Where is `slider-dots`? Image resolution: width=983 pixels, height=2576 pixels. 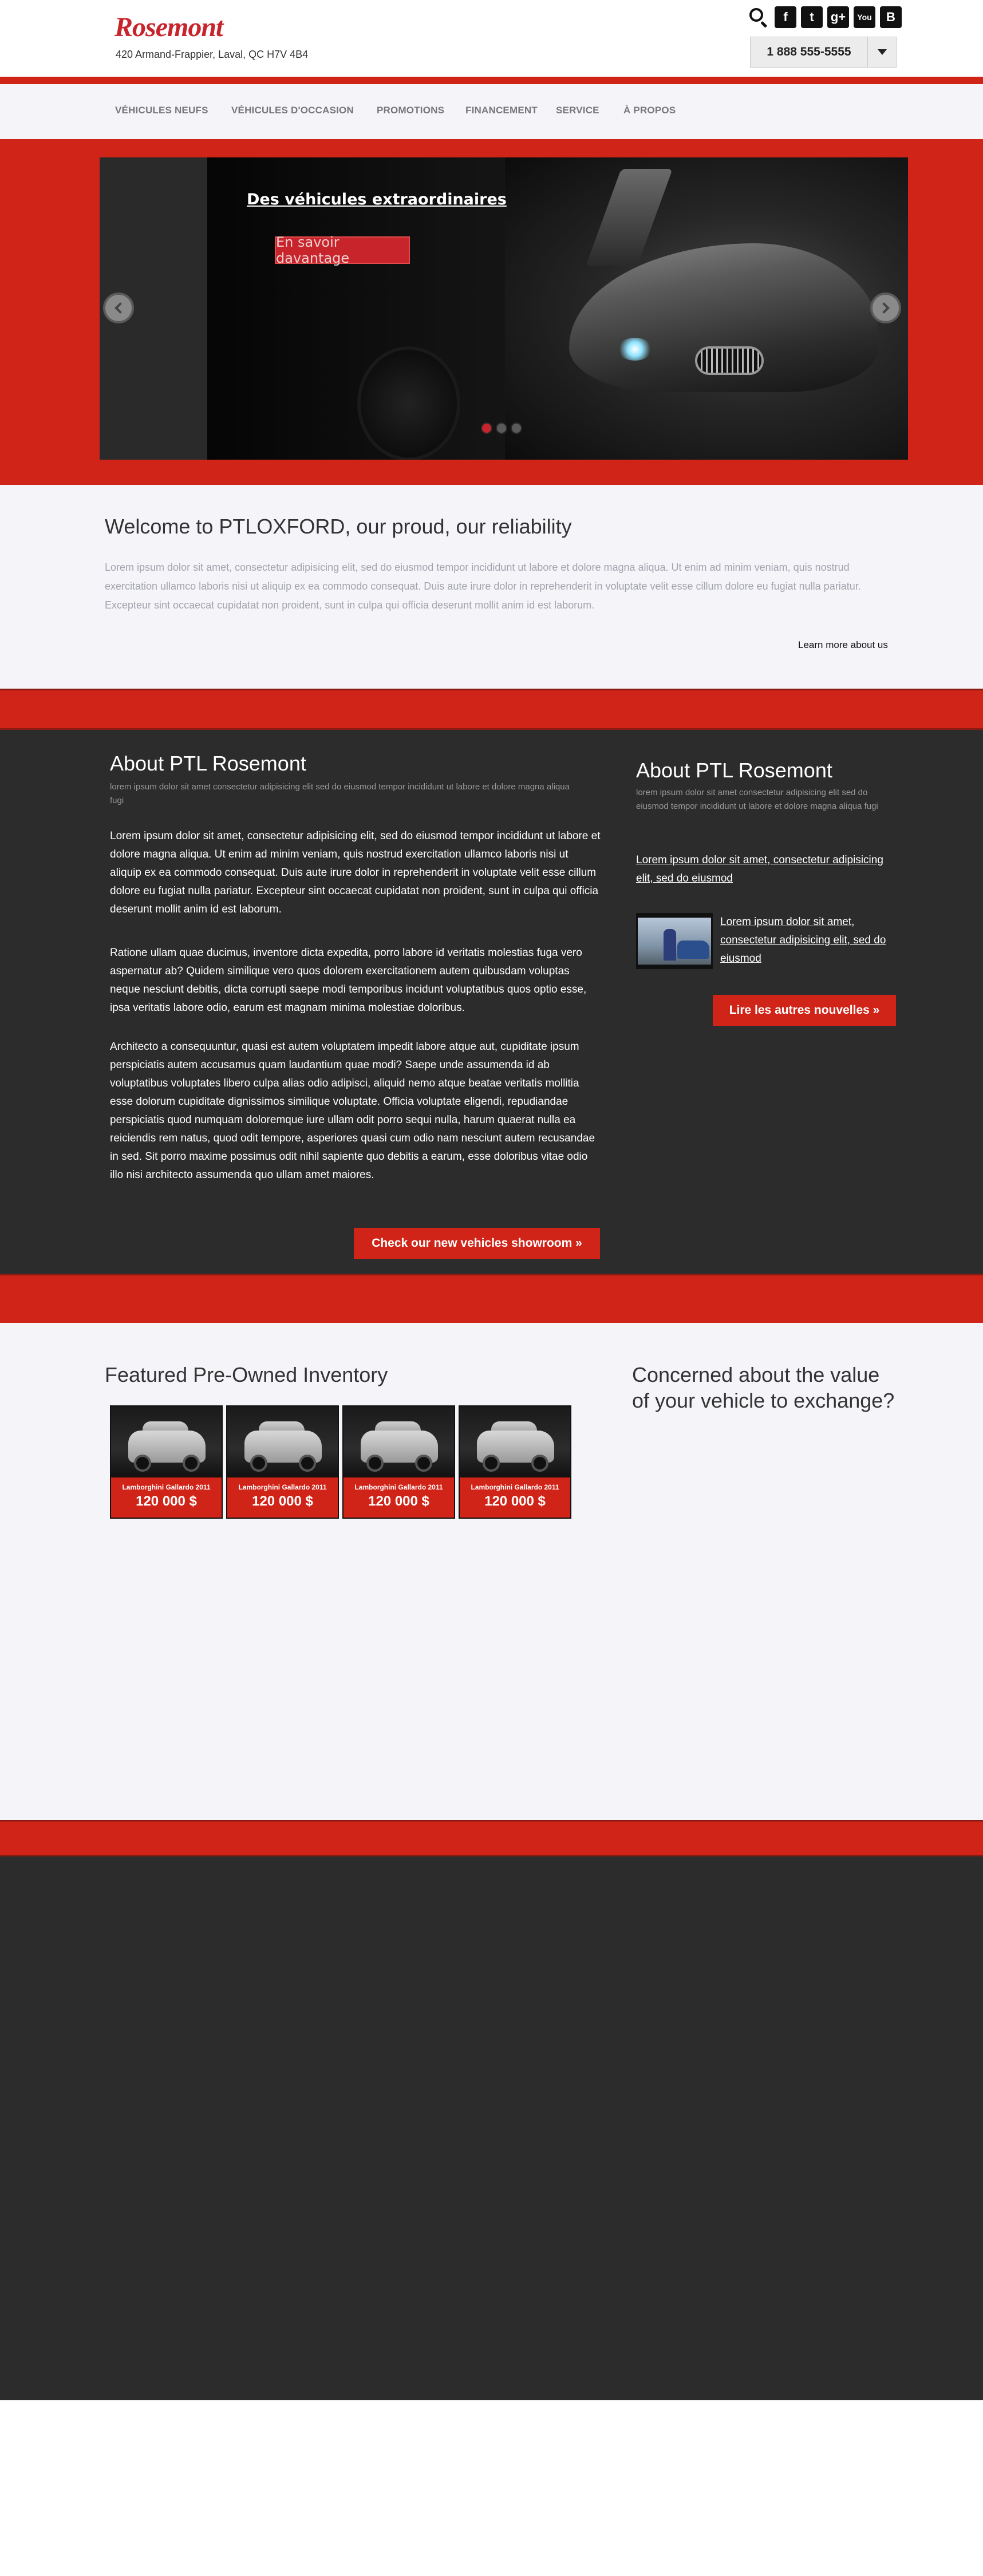
slider-dots is located at coordinates (501, 428).